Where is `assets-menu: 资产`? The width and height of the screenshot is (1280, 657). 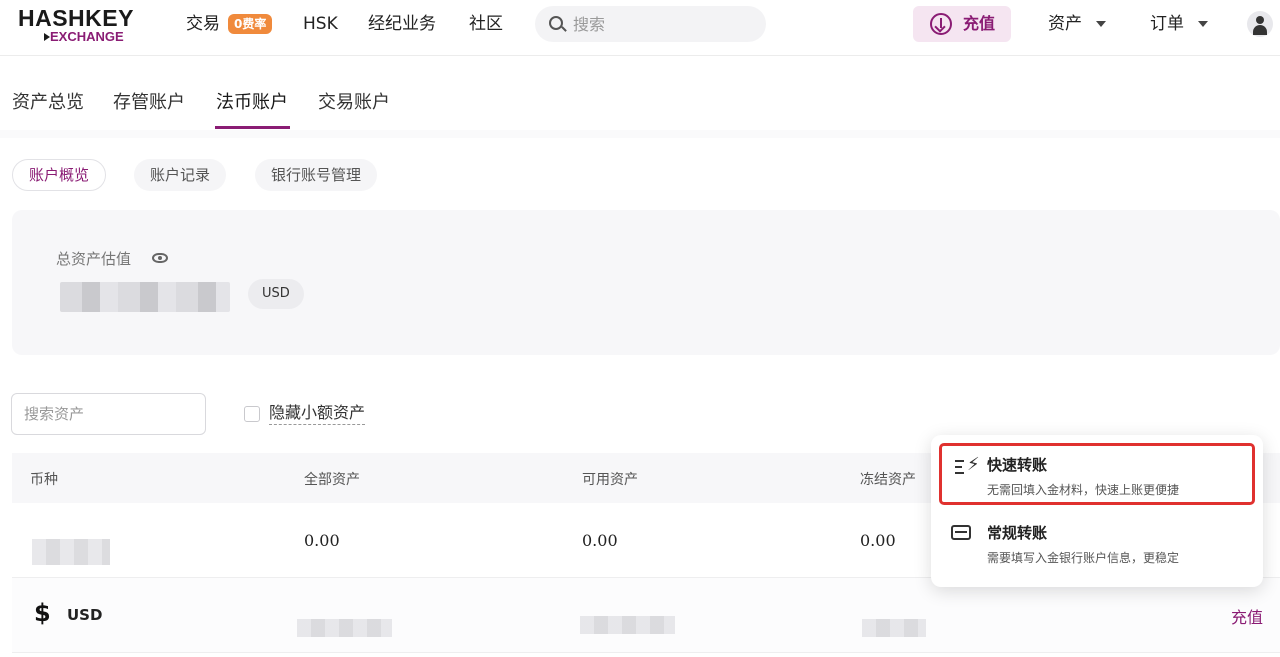
assets-menu: 资产 is located at coordinates (1077, 24).